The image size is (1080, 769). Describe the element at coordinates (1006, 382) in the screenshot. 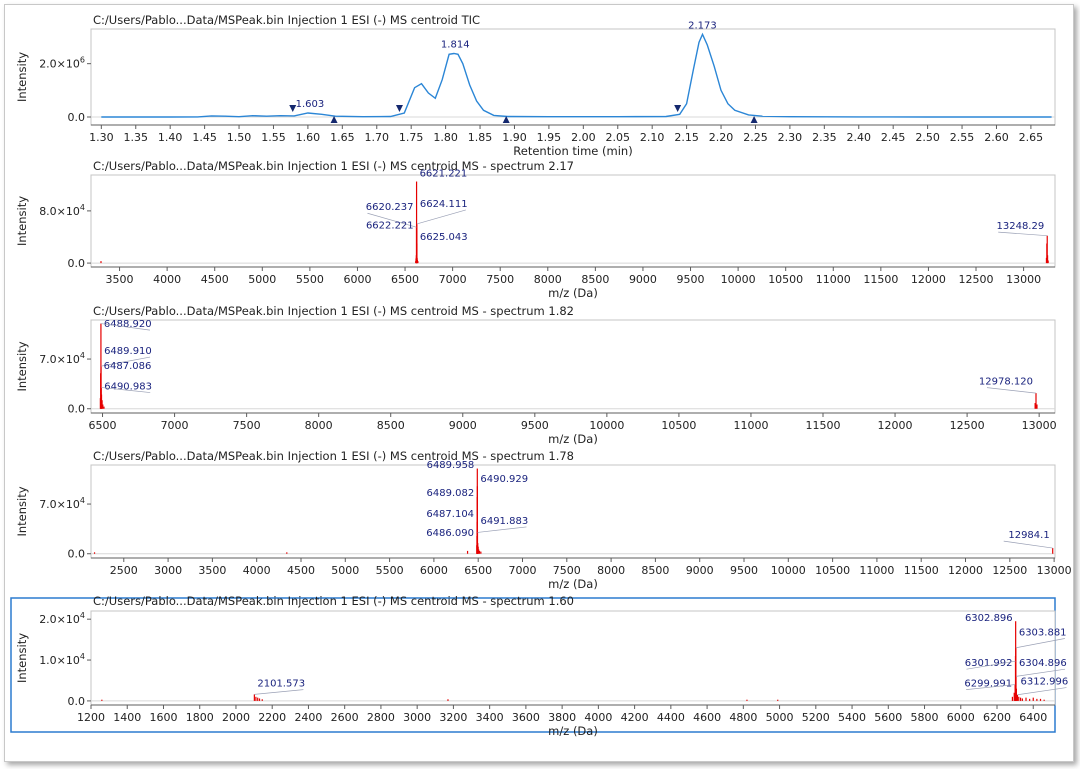

I see `peak-label: 12978.120` at that location.